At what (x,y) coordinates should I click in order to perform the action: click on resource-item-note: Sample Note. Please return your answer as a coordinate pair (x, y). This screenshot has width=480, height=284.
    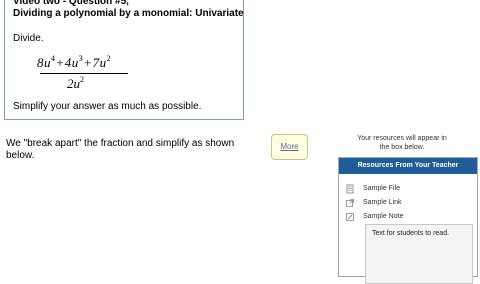
    Looking at the image, I should click on (374, 217).